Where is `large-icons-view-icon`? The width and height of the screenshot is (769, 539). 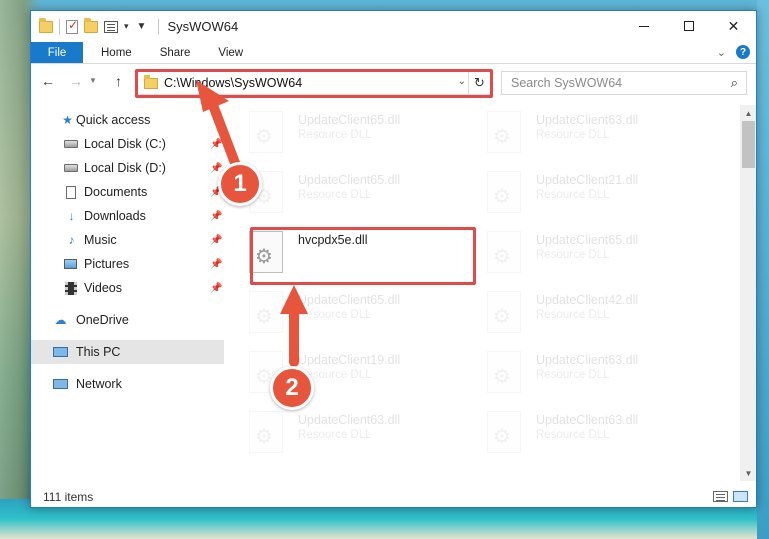 large-icons-view-icon is located at coordinates (740, 496).